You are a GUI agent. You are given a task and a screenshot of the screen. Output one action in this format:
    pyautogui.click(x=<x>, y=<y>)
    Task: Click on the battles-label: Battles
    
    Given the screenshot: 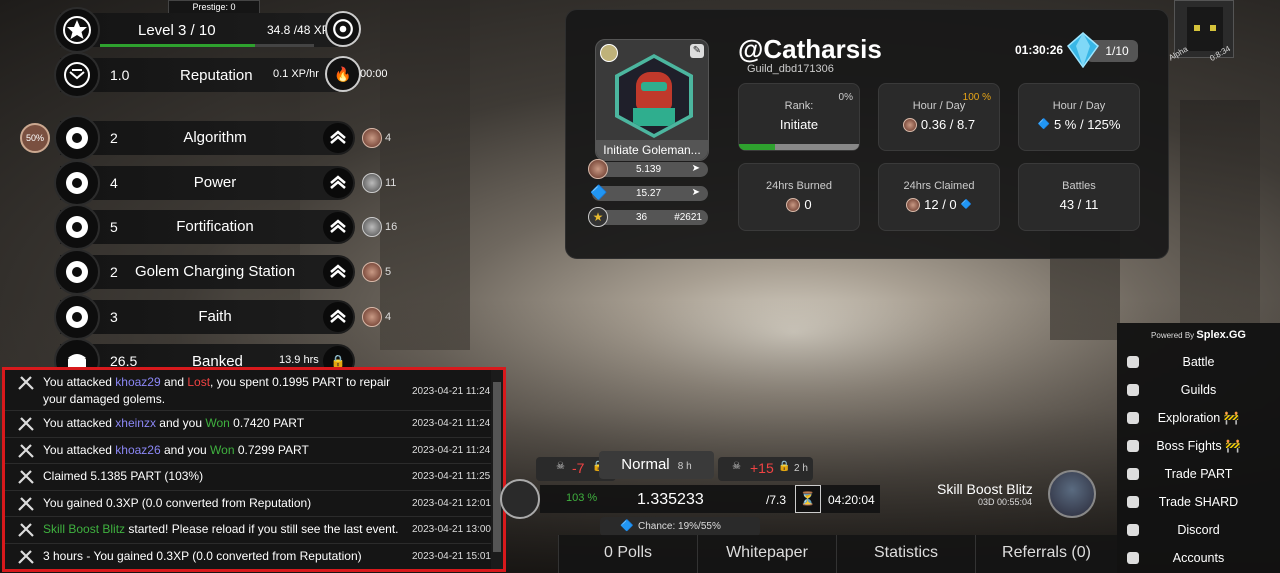 What is the action you would take?
    pyautogui.click(x=1079, y=186)
    